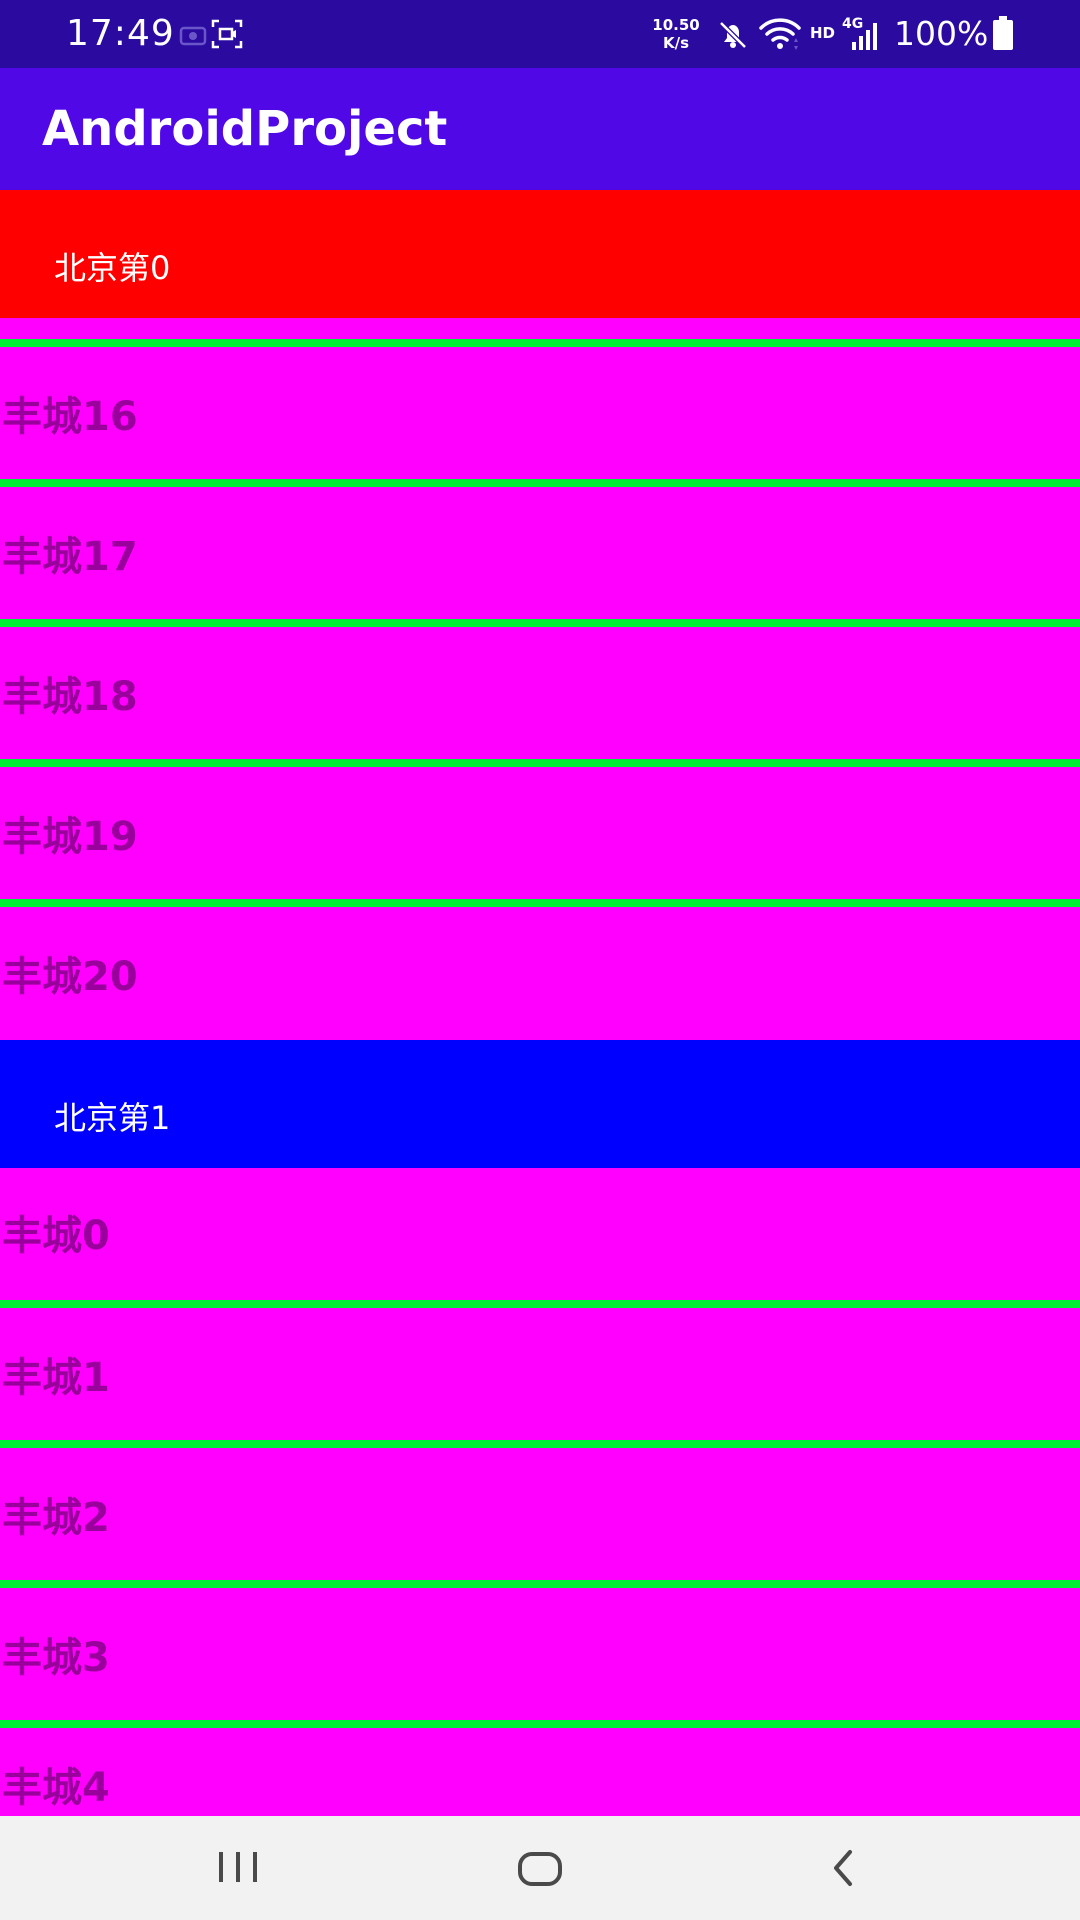 This screenshot has height=1920, width=1080. Describe the element at coordinates (112, 1118) in the screenshot. I see `section-header-label: 北京第1` at that location.